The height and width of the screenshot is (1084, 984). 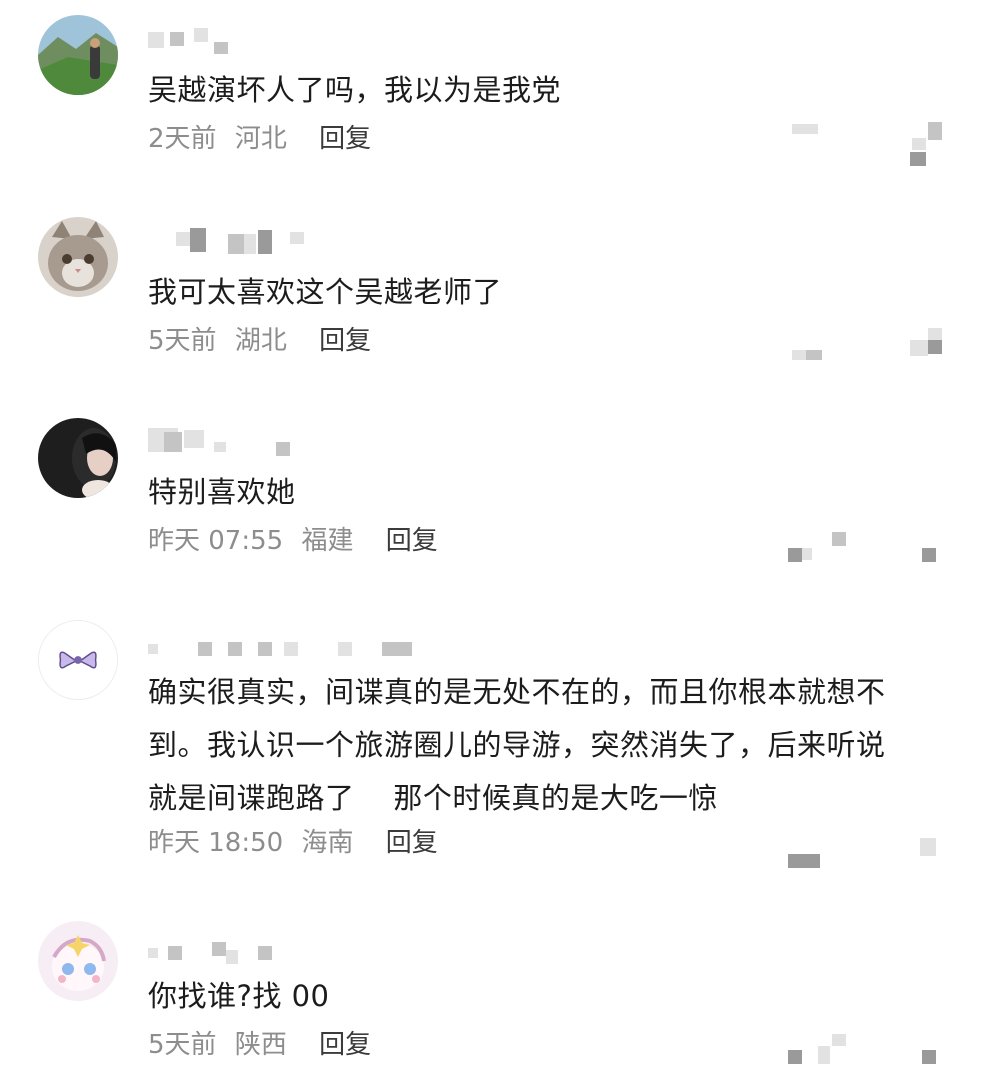 I want to click on comment-text: 你找谁?找 00, so click(x=239, y=996).